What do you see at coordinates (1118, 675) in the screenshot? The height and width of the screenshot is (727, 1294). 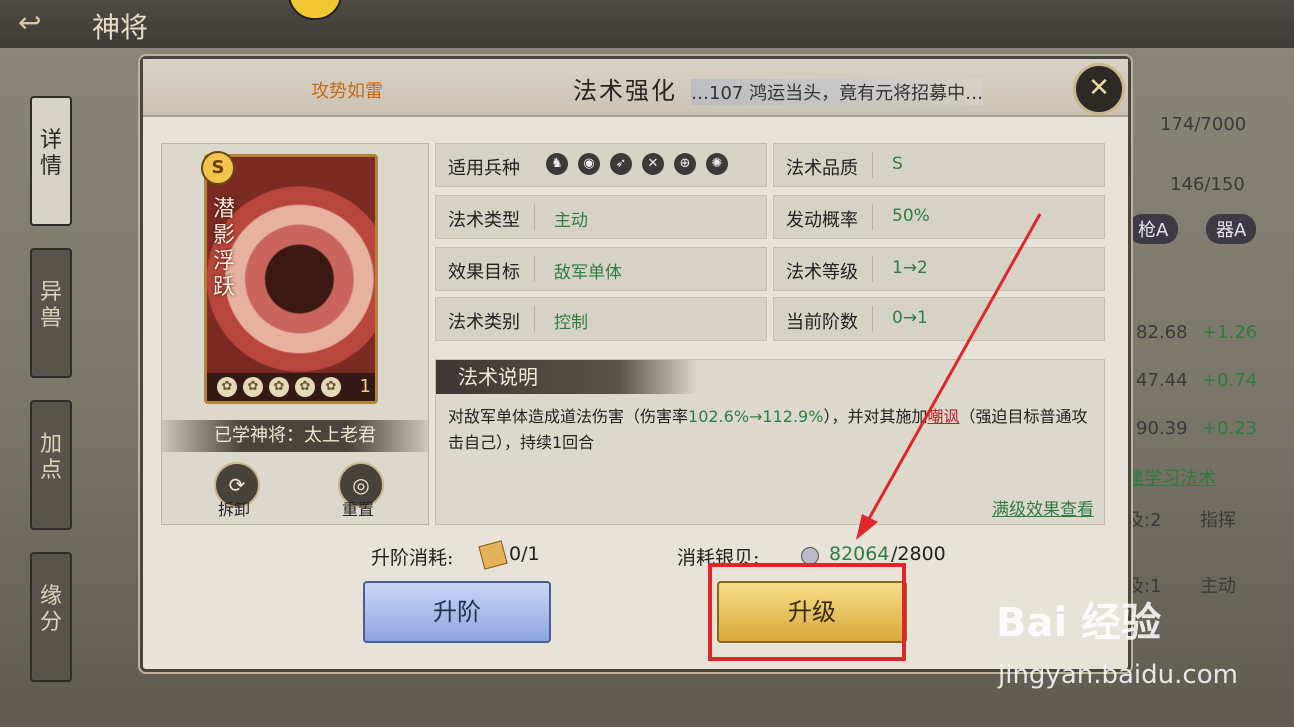 I see `watermark-url: jingyan.baidu.com` at bounding box center [1118, 675].